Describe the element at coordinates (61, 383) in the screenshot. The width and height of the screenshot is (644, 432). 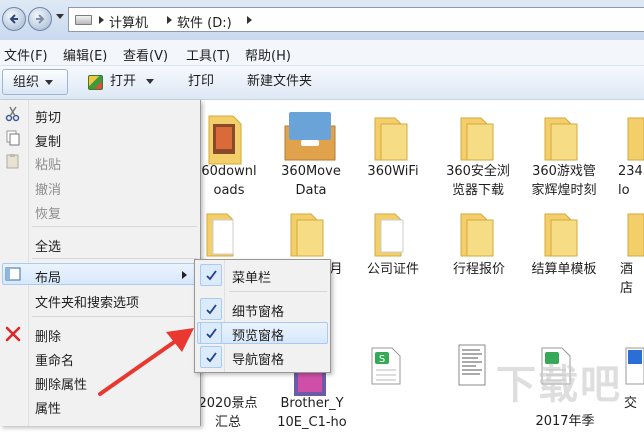
I see `menu-item-remove-properties: 删除属性` at that location.